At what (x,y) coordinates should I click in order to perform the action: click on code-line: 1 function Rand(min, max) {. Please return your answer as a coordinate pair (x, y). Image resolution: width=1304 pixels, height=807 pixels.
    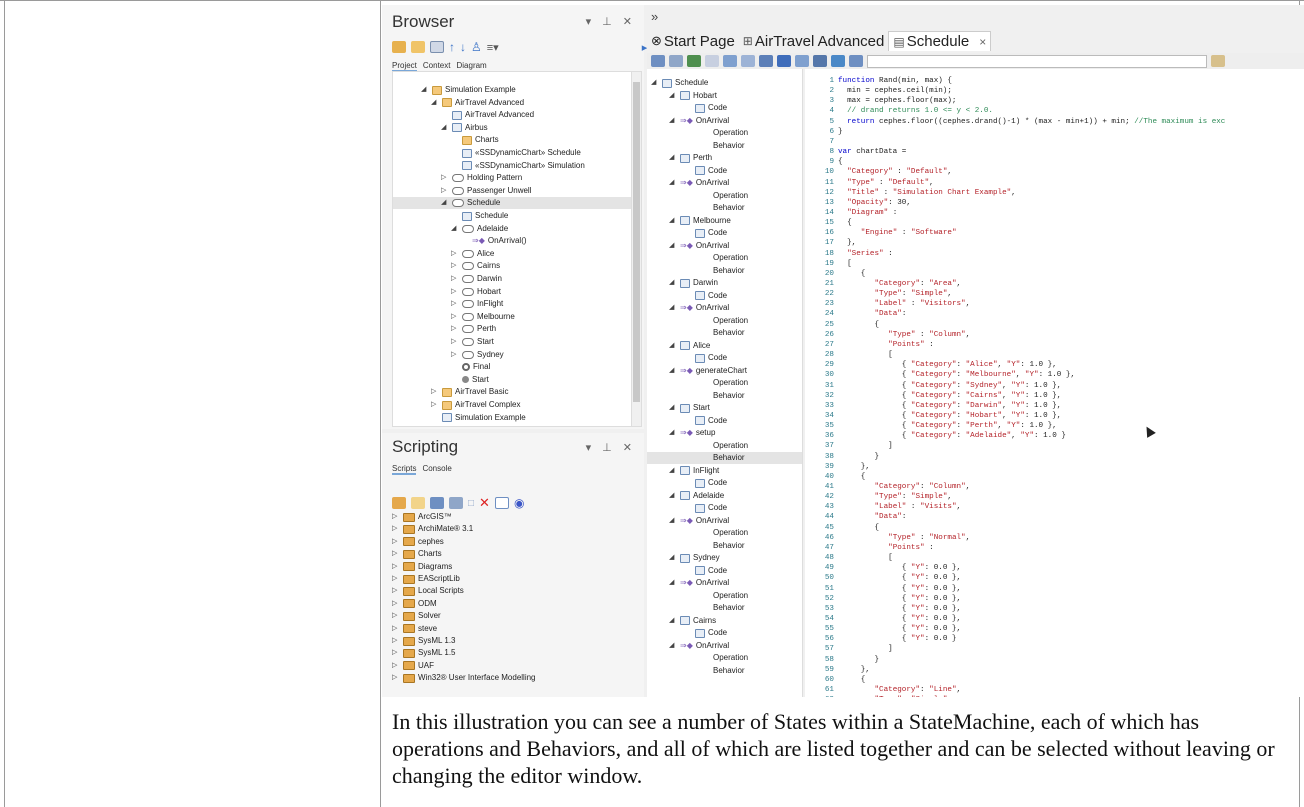
    Looking at the image, I should click on (1054, 81).